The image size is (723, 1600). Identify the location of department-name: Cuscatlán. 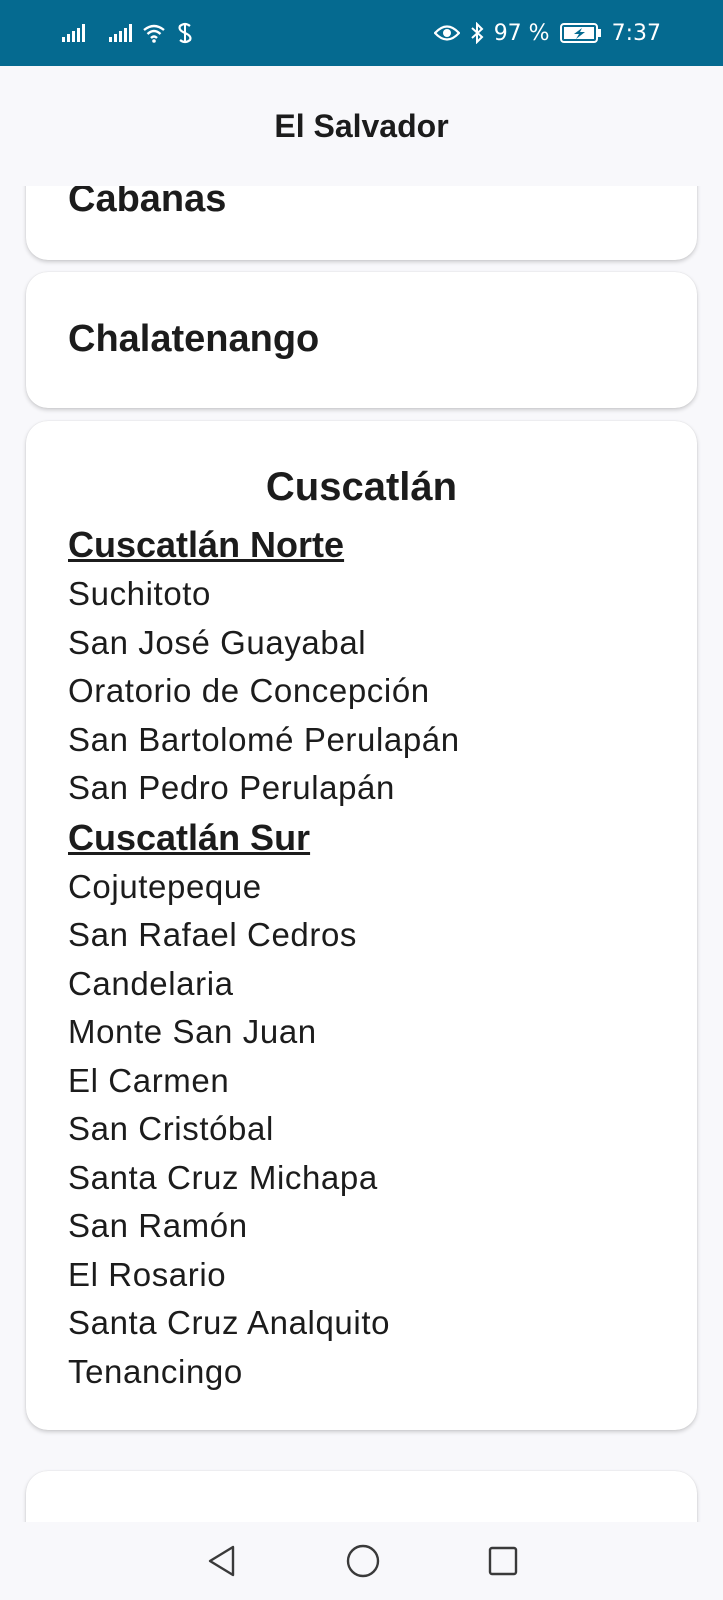
(361, 487).